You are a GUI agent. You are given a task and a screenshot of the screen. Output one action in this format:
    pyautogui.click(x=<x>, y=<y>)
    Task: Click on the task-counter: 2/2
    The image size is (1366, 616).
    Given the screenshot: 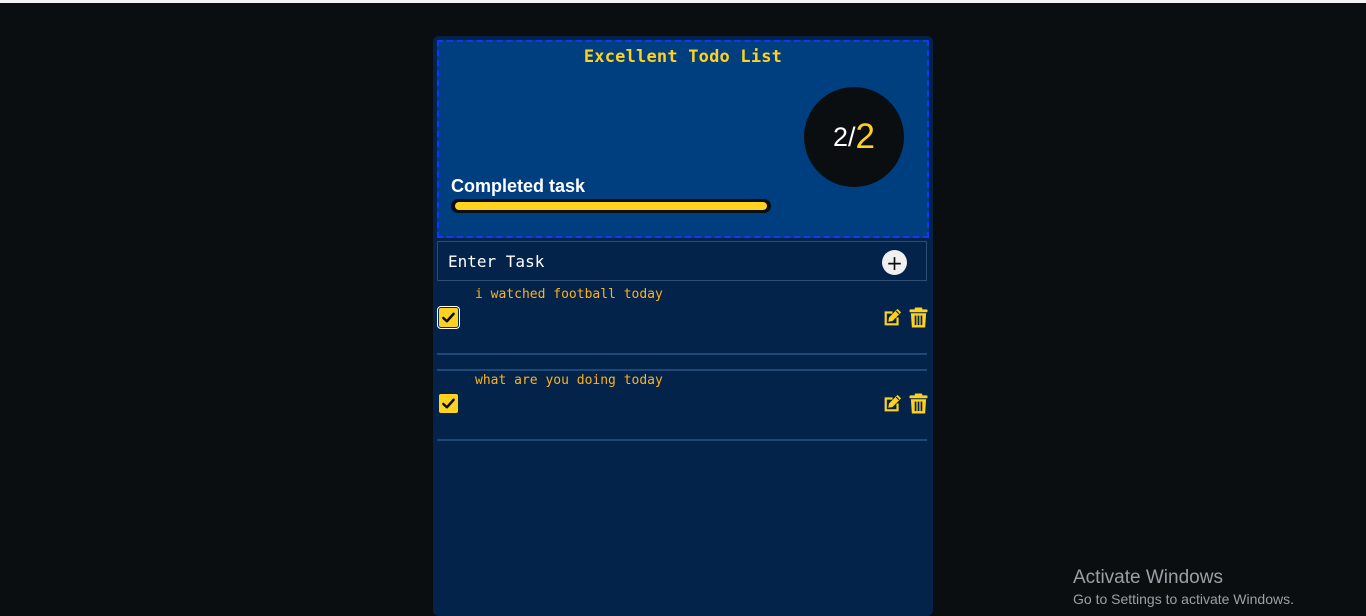 What is the action you would take?
    pyautogui.click(x=854, y=137)
    